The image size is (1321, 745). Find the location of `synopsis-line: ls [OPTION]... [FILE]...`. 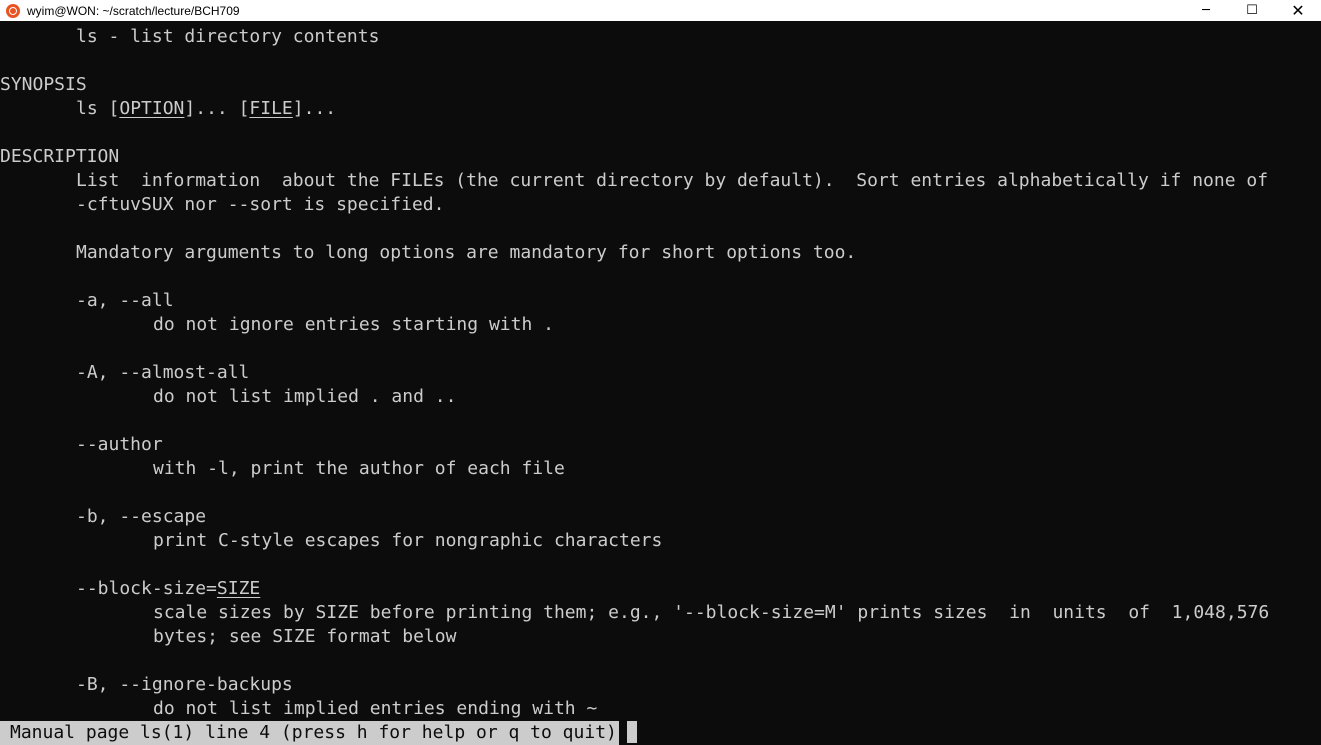

synopsis-line: ls [OPTION]... [FILE]... is located at coordinates (206, 109).